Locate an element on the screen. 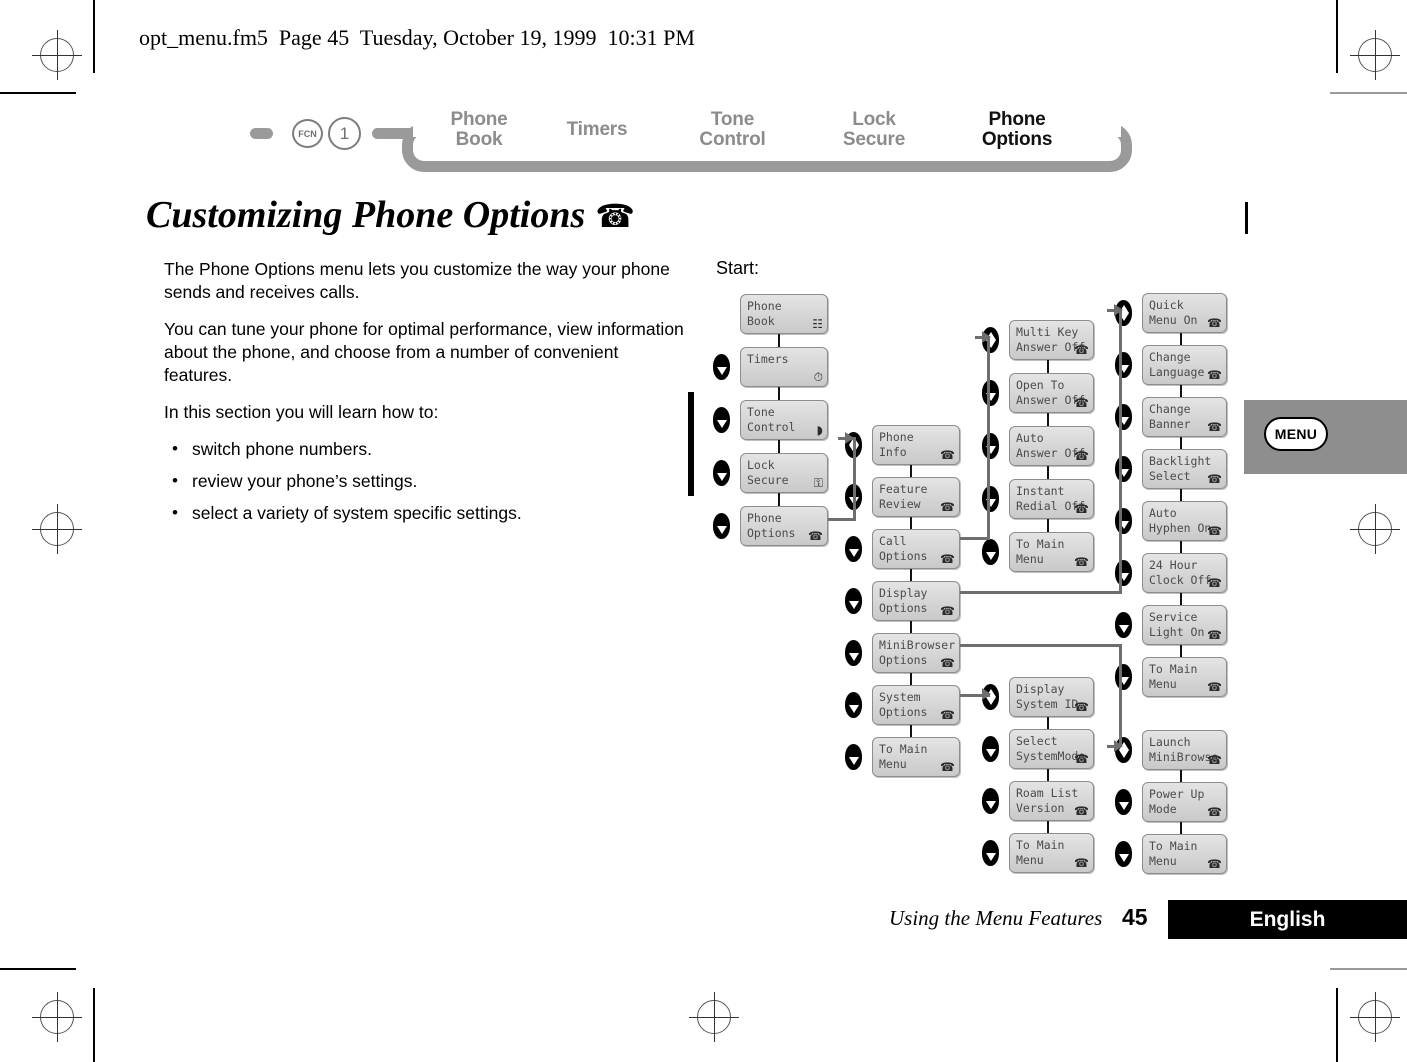  display-options-item-2-line1: Change is located at coordinates (1170, 357).